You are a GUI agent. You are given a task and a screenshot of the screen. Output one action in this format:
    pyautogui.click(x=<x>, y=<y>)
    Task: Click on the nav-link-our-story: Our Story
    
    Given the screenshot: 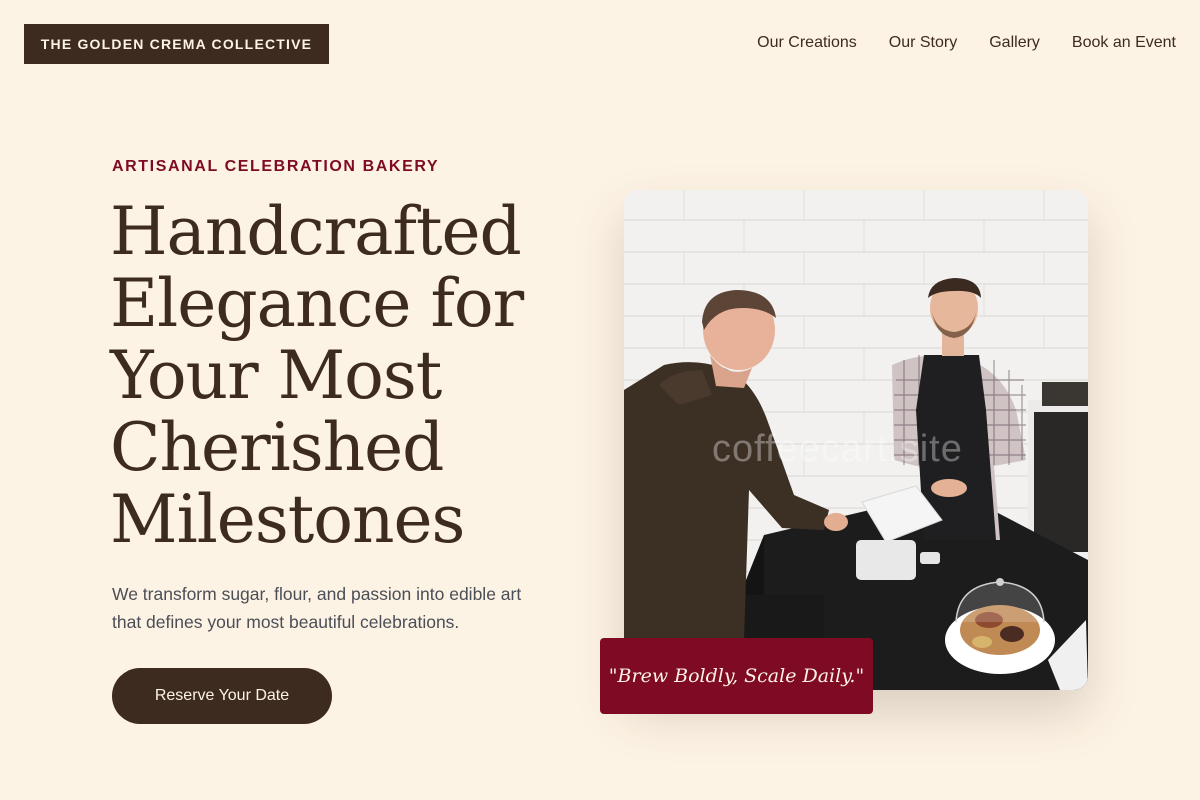 What is the action you would take?
    pyautogui.click(x=923, y=43)
    